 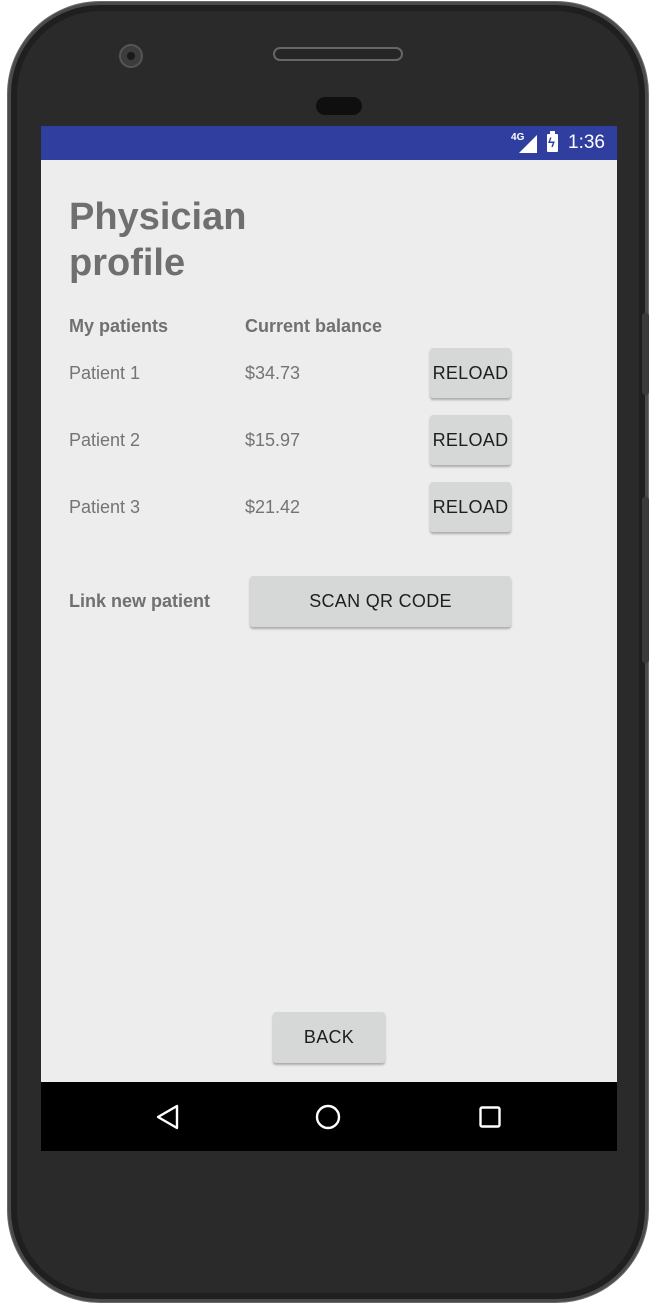 What do you see at coordinates (131, 56) in the screenshot?
I see `front-camera` at bounding box center [131, 56].